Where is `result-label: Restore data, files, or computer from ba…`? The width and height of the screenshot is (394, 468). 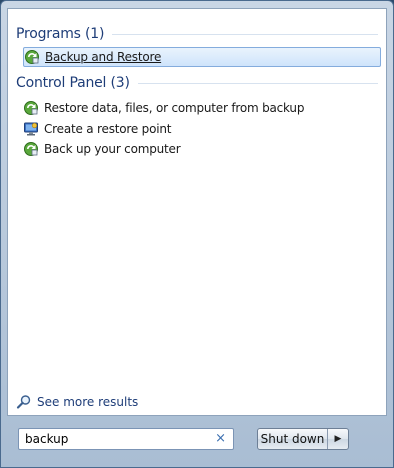
result-label: Restore data, files, or computer from ba… is located at coordinates (174, 108).